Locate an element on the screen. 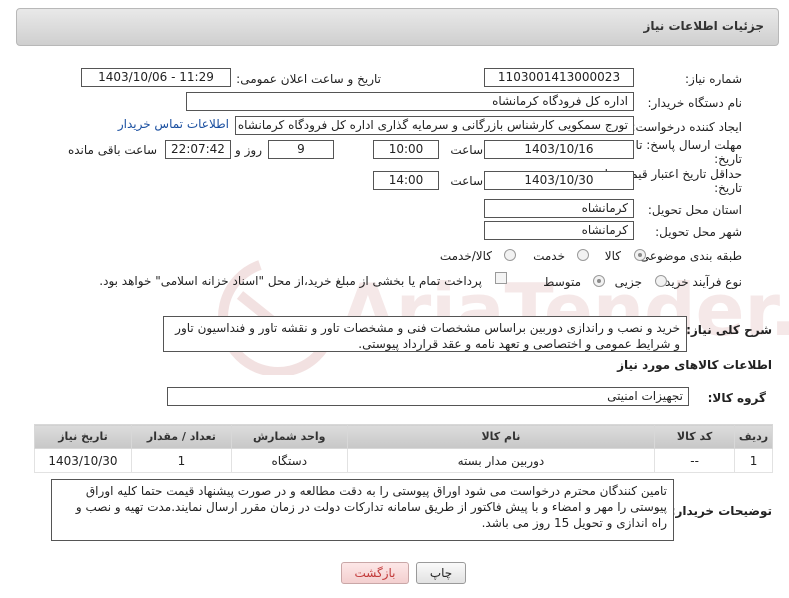  days-label: روز و is located at coordinates (248, 150).